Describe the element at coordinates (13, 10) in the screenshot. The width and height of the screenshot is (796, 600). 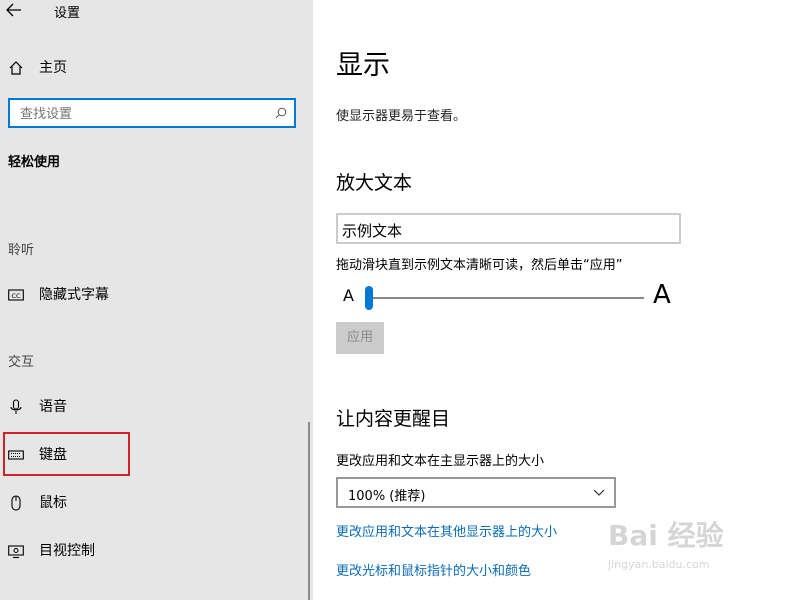
I see `back-arrow-icon` at that location.